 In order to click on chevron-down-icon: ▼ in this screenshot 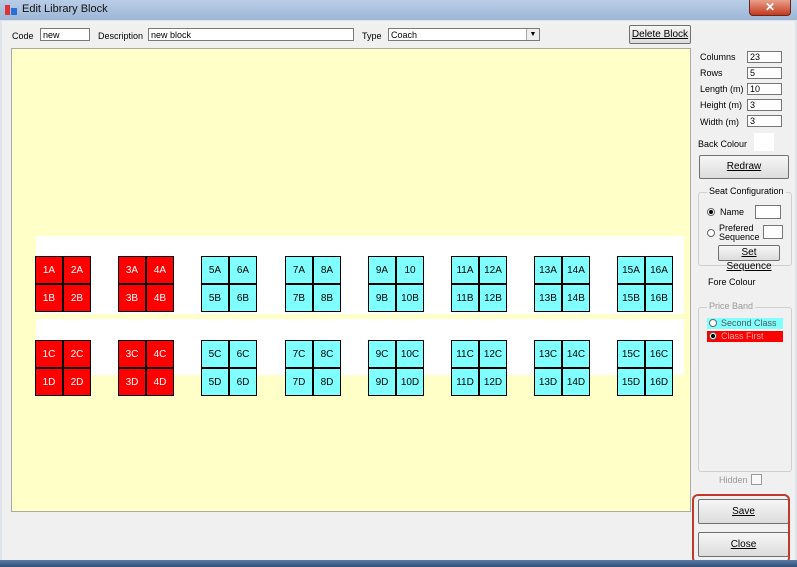, I will do `click(532, 34)`.